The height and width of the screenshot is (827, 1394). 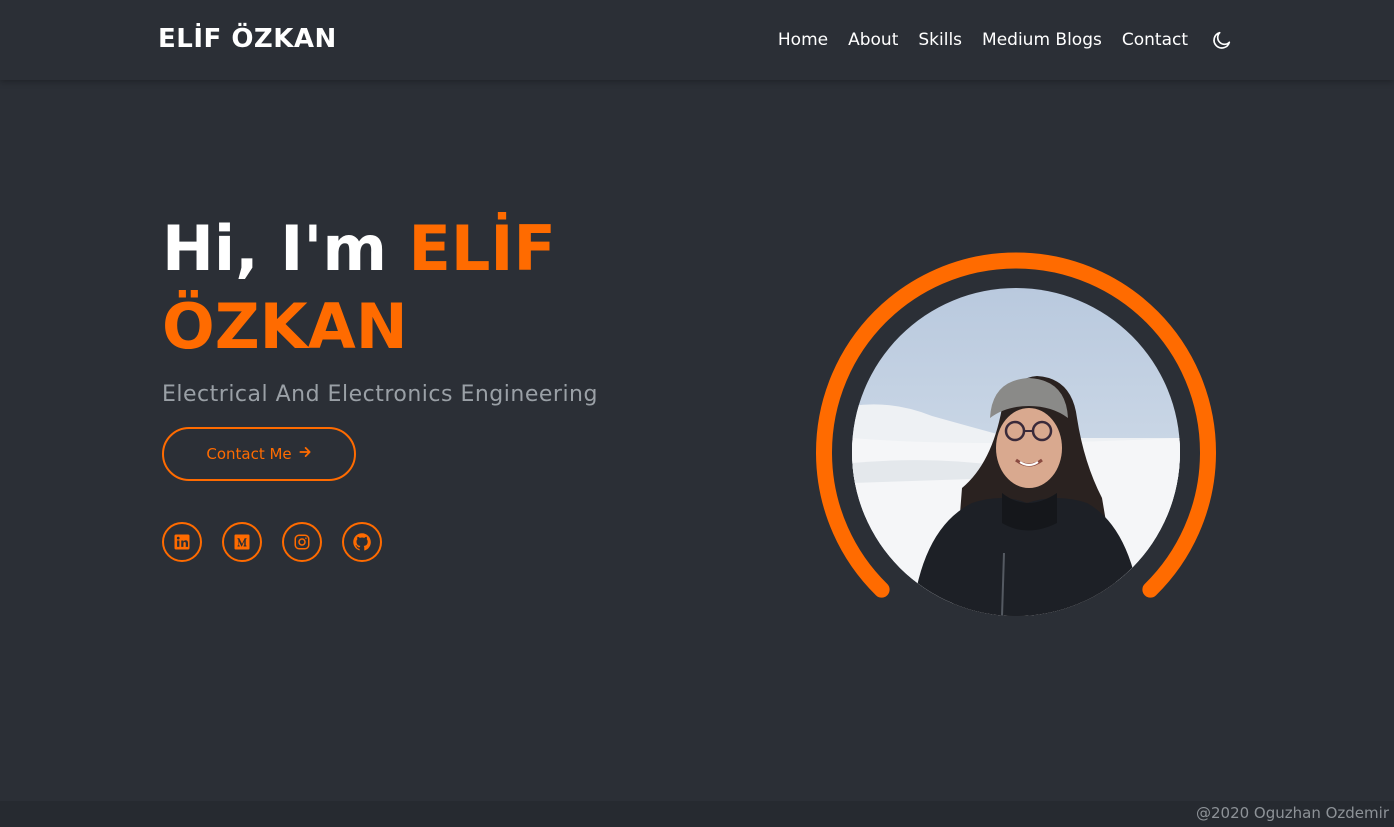 I want to click on social-links, so click(x=272, y=542).